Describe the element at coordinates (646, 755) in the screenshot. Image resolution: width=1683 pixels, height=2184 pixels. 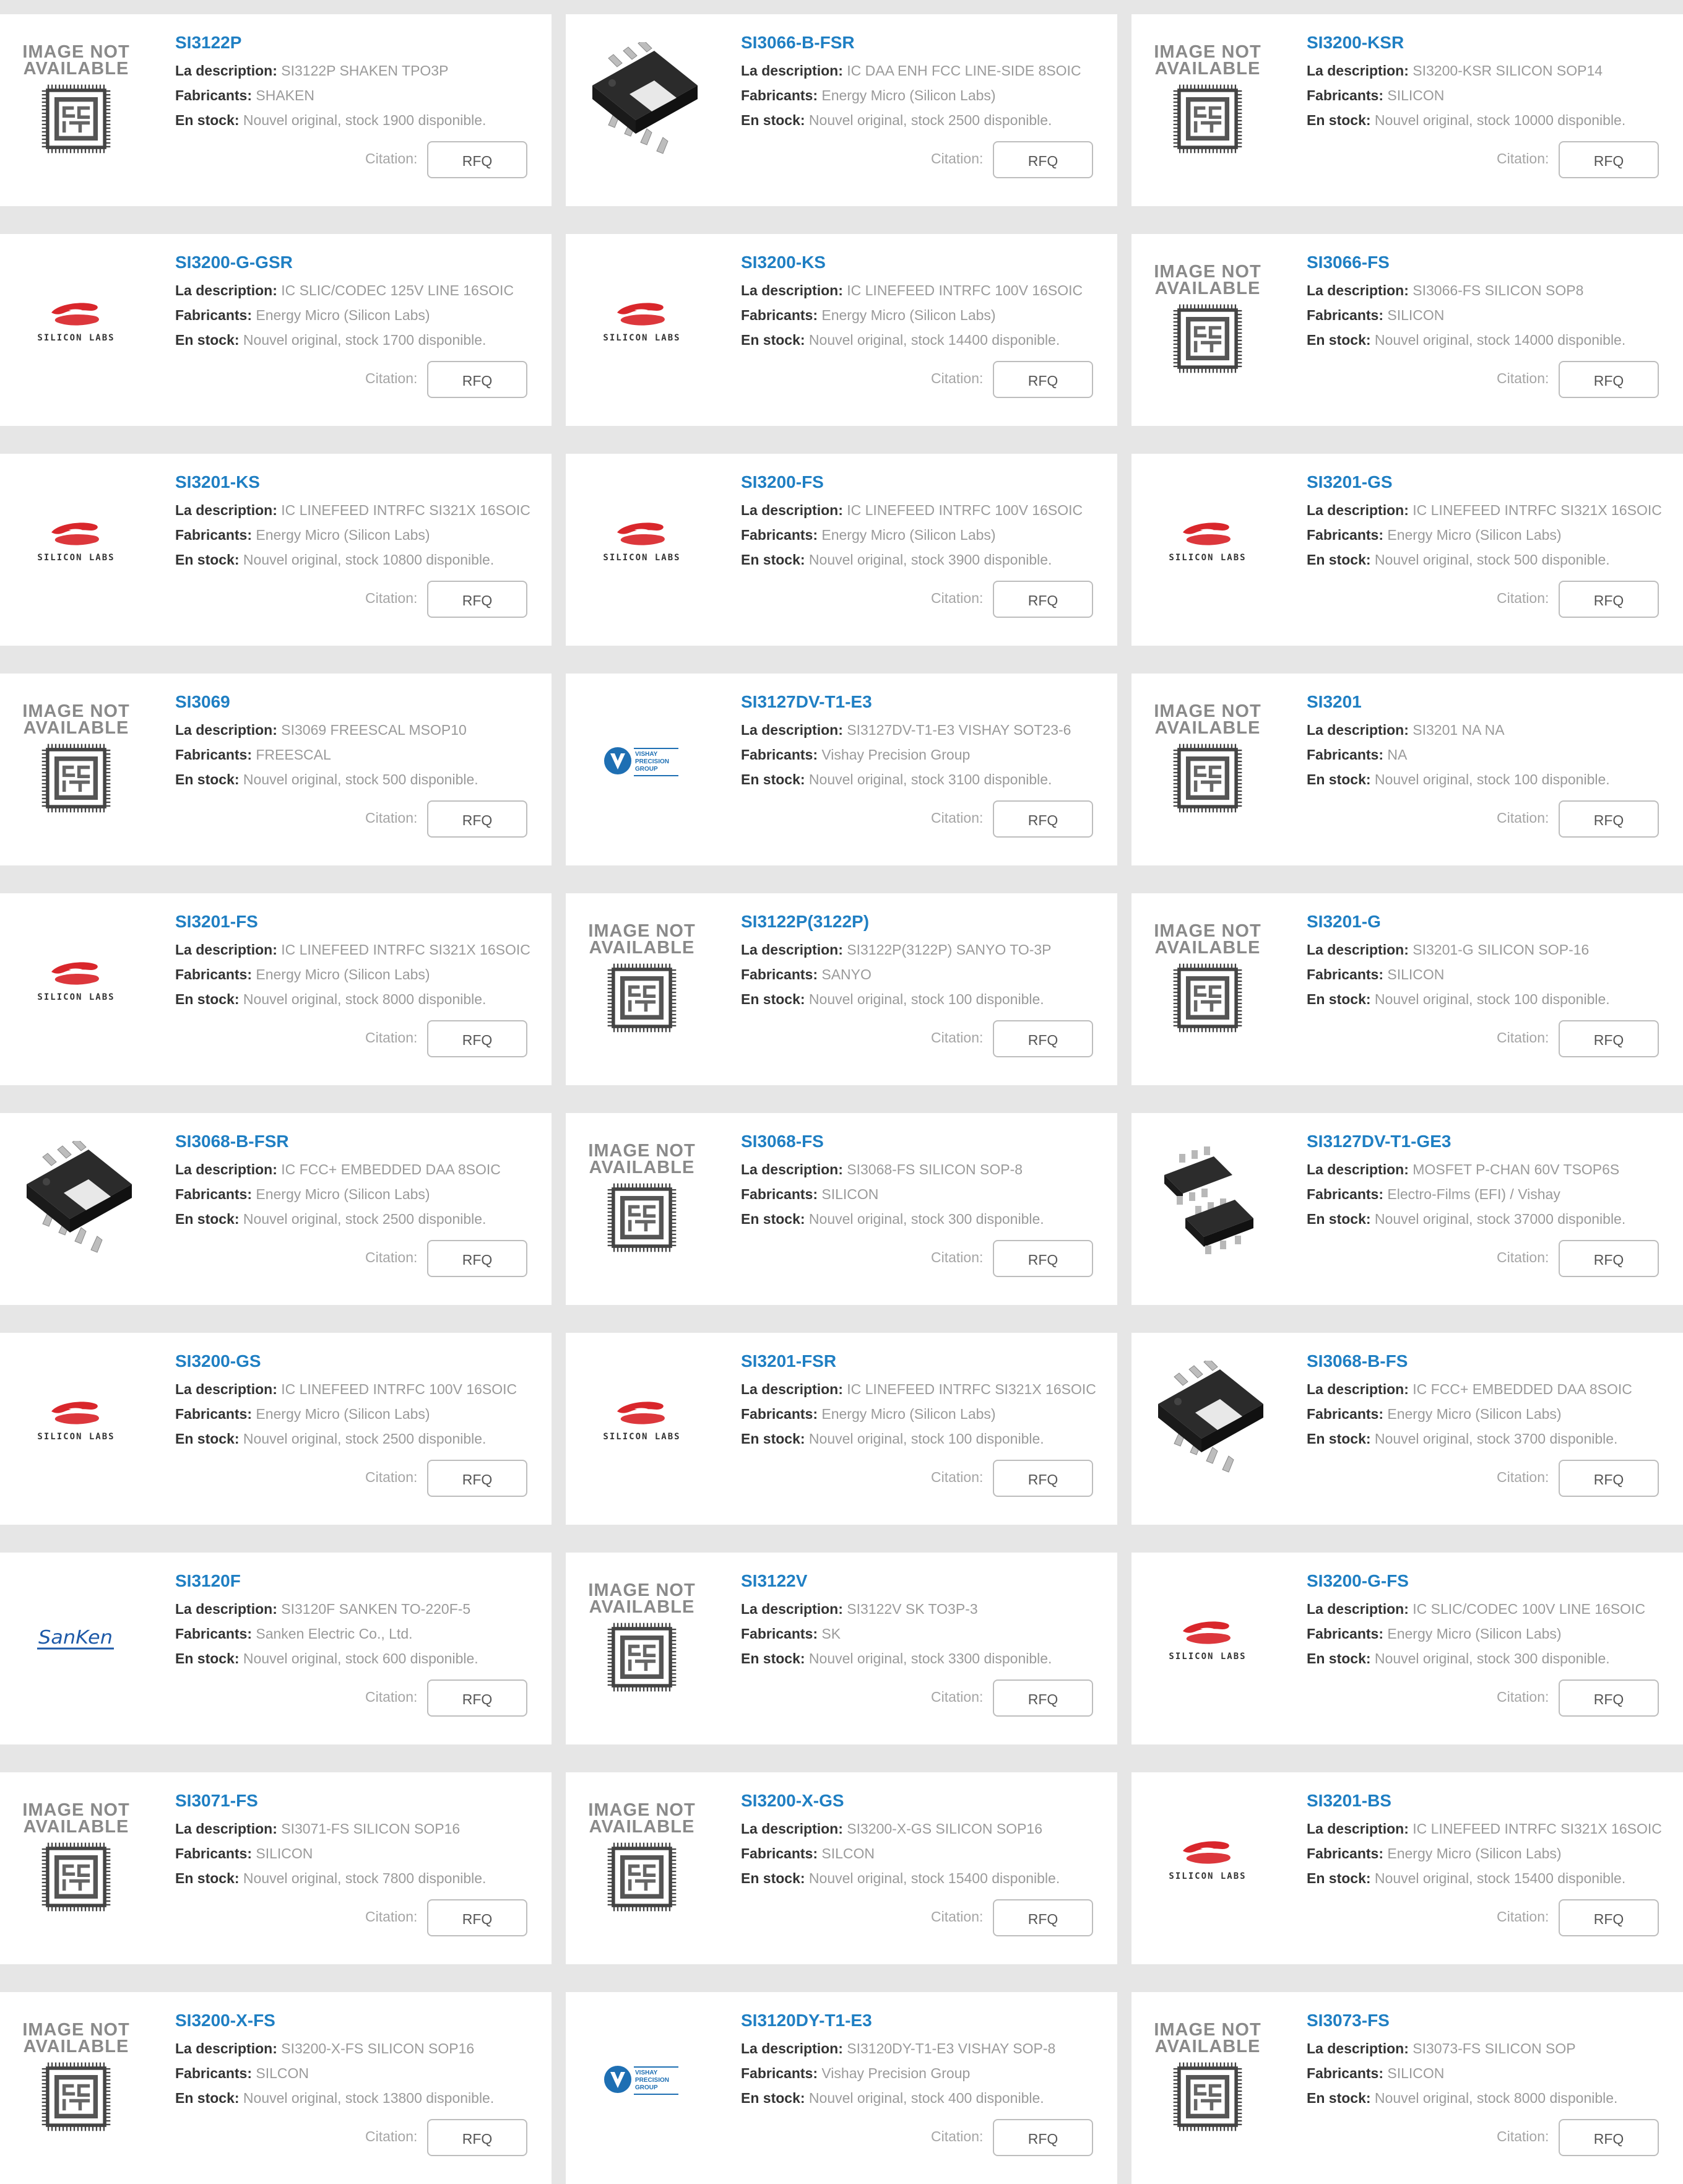
I see `vishay-text: VISHAY` at that location.